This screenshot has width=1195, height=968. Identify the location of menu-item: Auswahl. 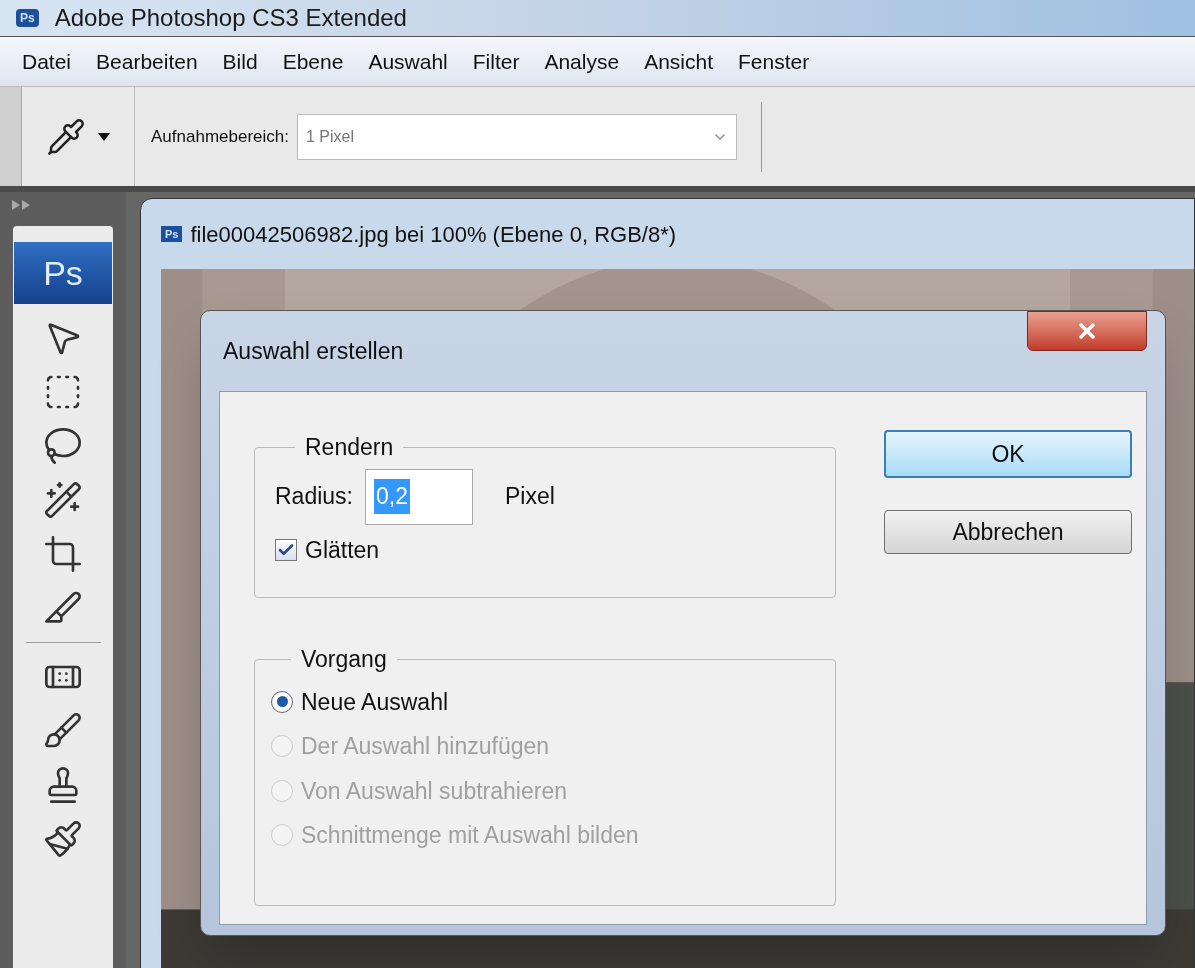
(408, 61).